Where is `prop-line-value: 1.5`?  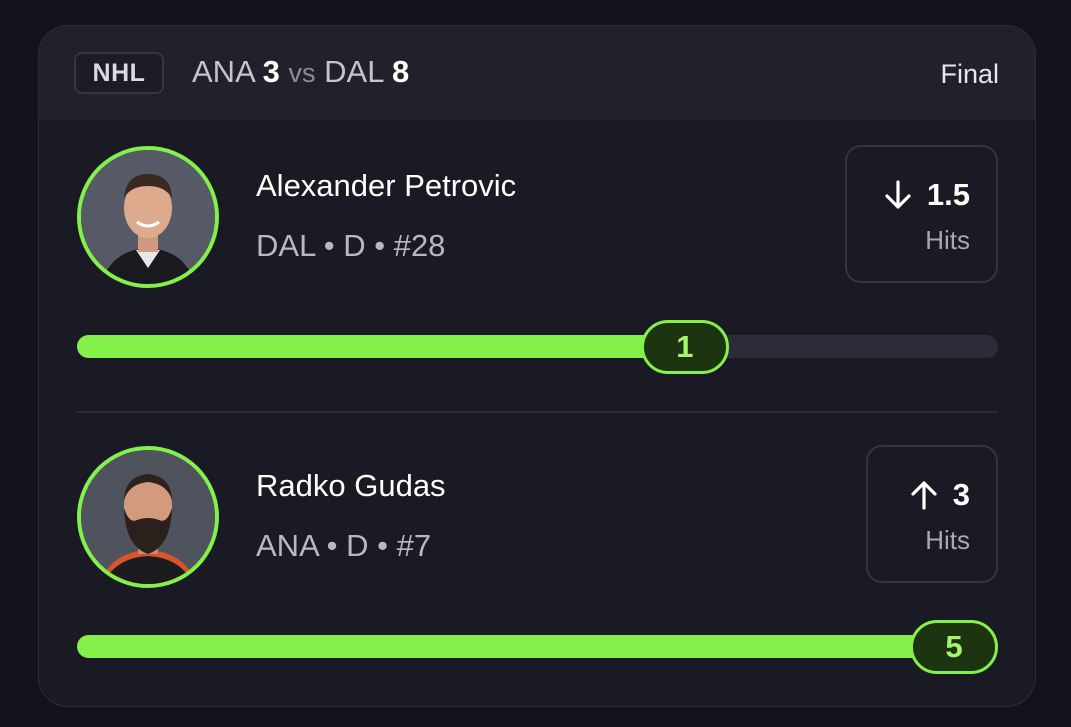 prop-line-value: 1.5 is located at coordinates (948, 194).